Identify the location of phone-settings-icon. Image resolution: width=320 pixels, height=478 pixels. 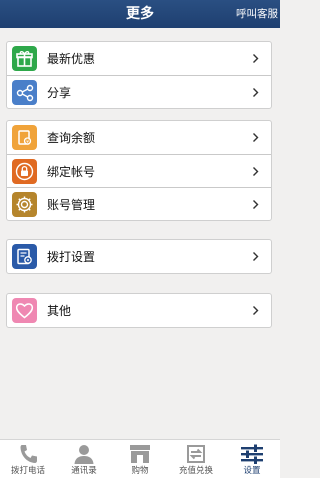
(24, 256).